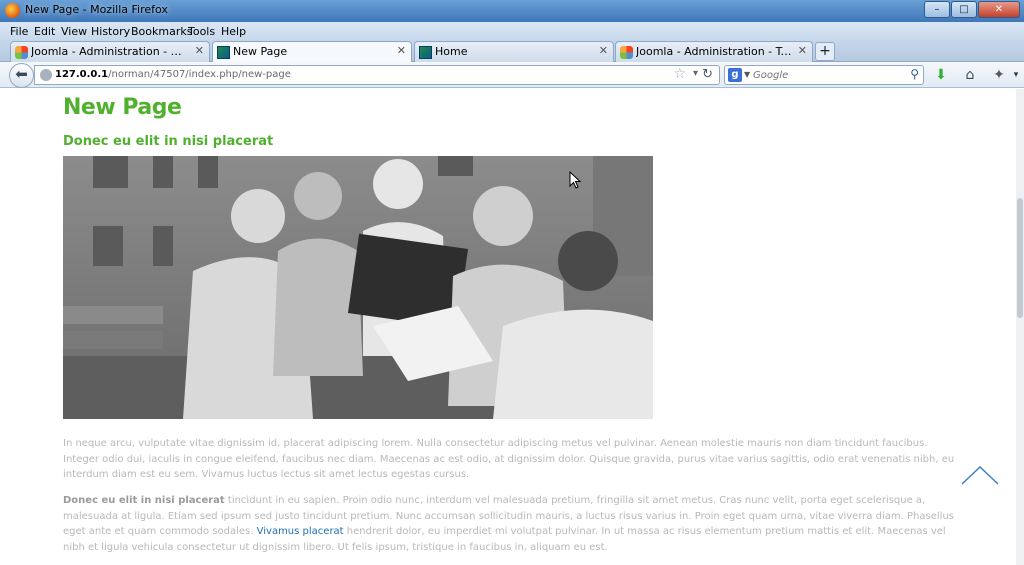 Image resolution: width=1024 pixels, height=565 pixels. I want to click on menu-bookmarks: Bookmarks, so click(161, 31).